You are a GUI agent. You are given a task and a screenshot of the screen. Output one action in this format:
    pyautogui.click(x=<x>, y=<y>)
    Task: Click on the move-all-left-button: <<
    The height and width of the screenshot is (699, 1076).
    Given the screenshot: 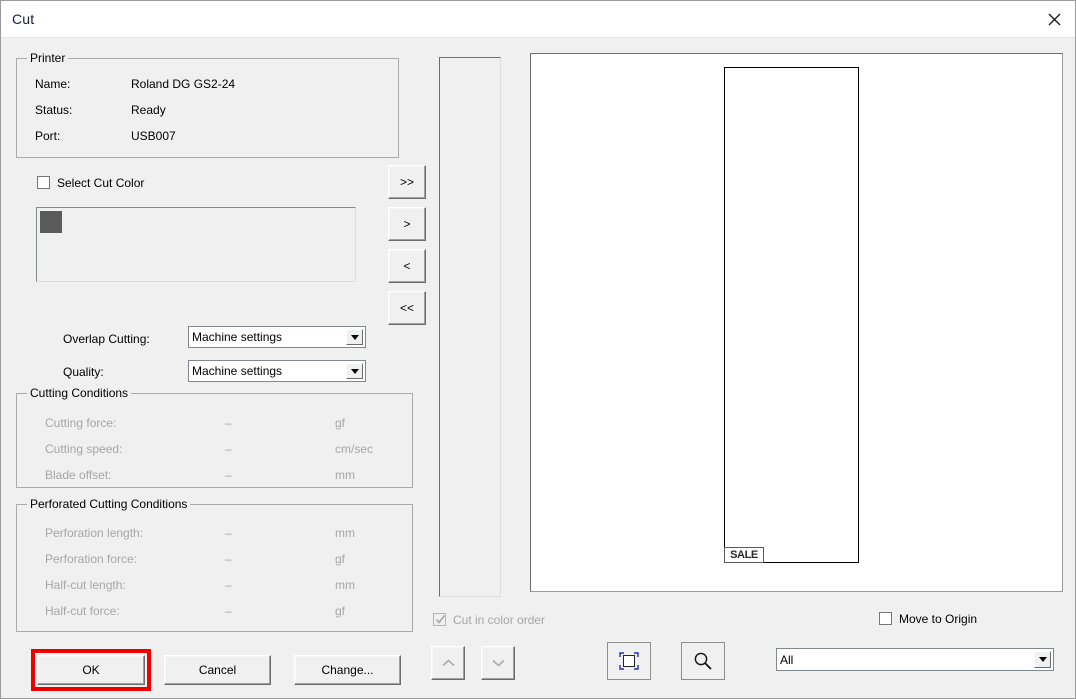 What is the action you would take?
    pyautogui.click(x=407, y=308)
    